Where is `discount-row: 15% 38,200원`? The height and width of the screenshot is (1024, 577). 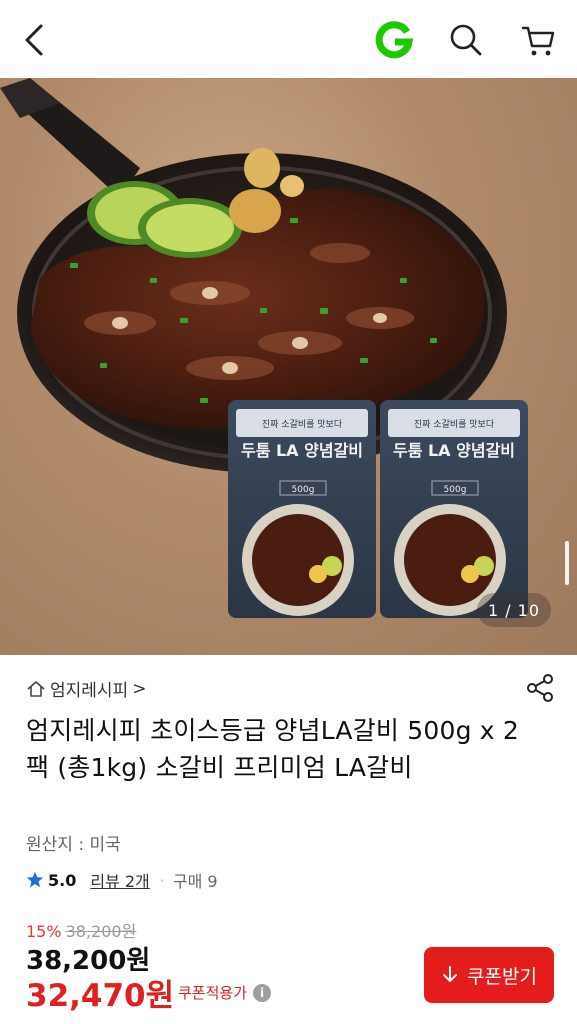 discount-row: 15% 38,200원 is located at coordinates (81, 930).